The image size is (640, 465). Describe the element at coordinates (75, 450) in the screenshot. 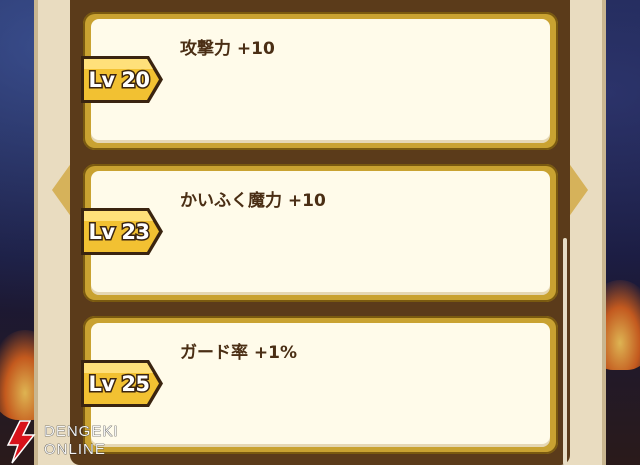

I see `watermark-line2: ONLINE` at that location.